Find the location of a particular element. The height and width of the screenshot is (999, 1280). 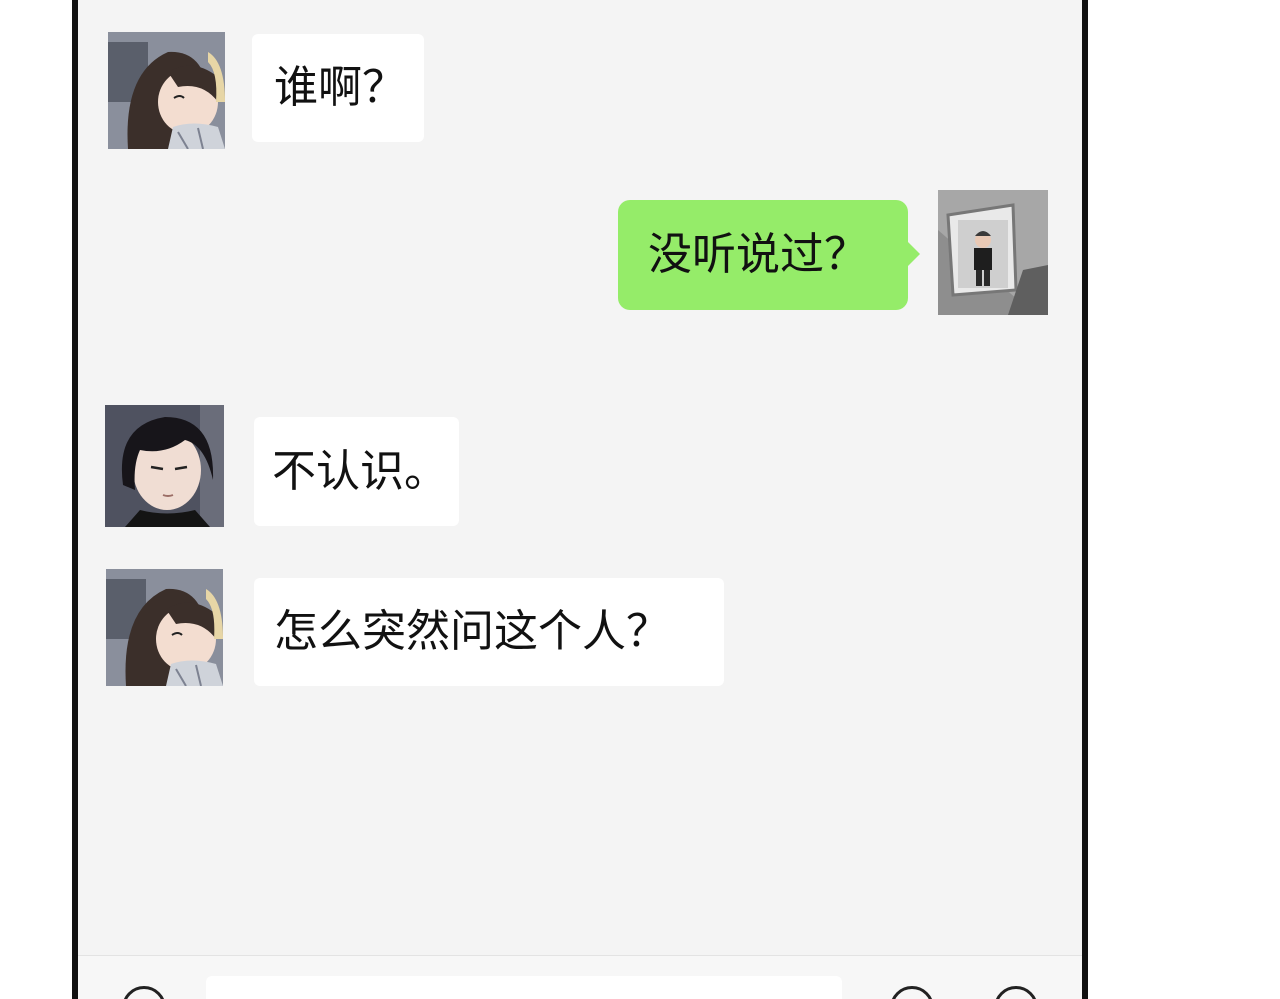

message-bubble: 谁啊？ is located at coordinates (338, 88).